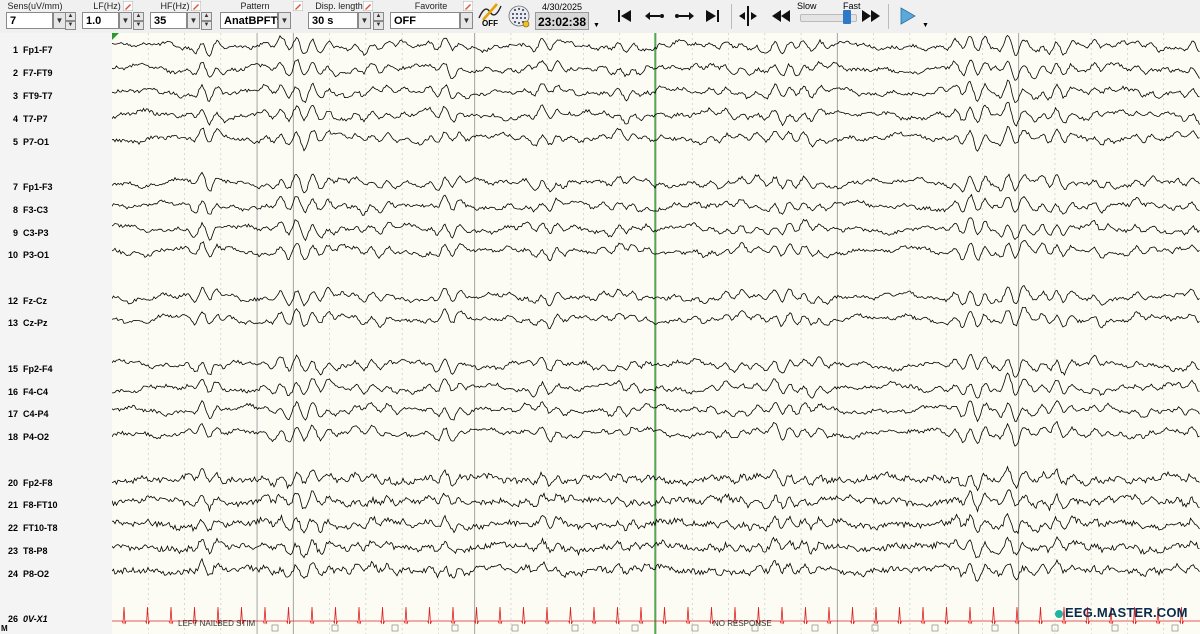  I want to click on annotation-stim: LEFT NAILBED STIM, so click(216, 623).